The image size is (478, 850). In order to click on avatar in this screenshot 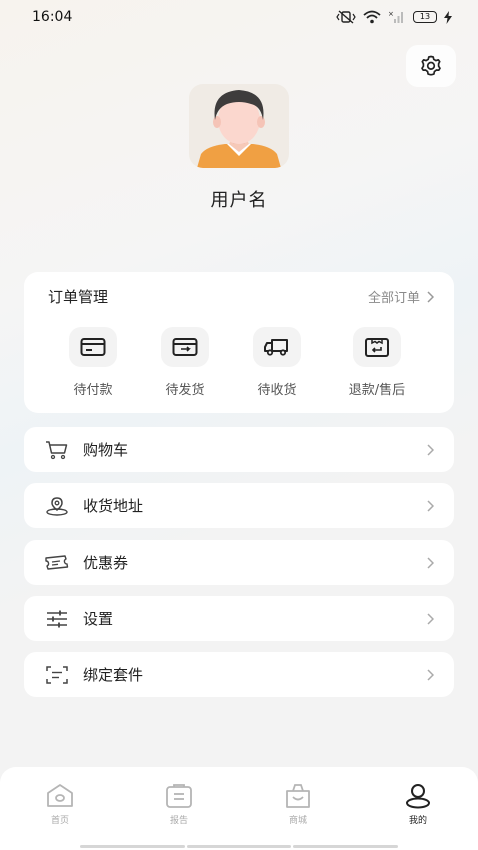, I will do `click(239, 126)`.